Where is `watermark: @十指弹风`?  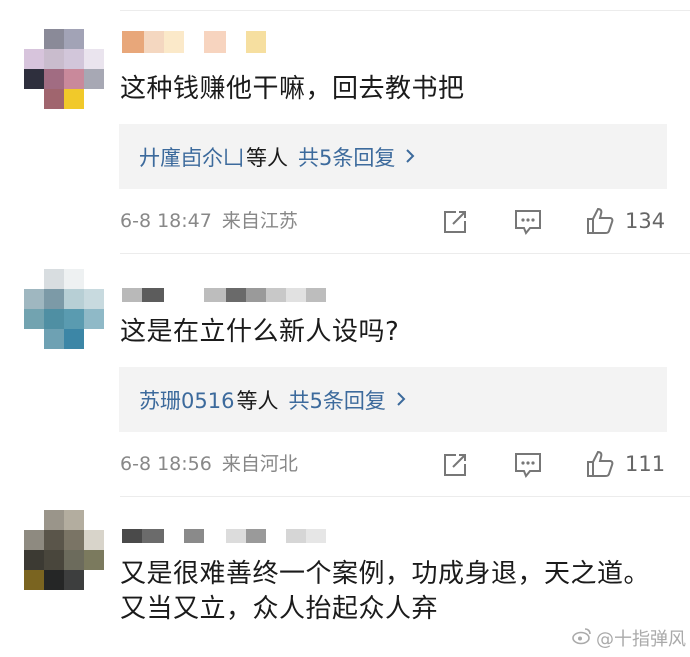 watermark: @十指弹风 is located at coordinates (629, 638).